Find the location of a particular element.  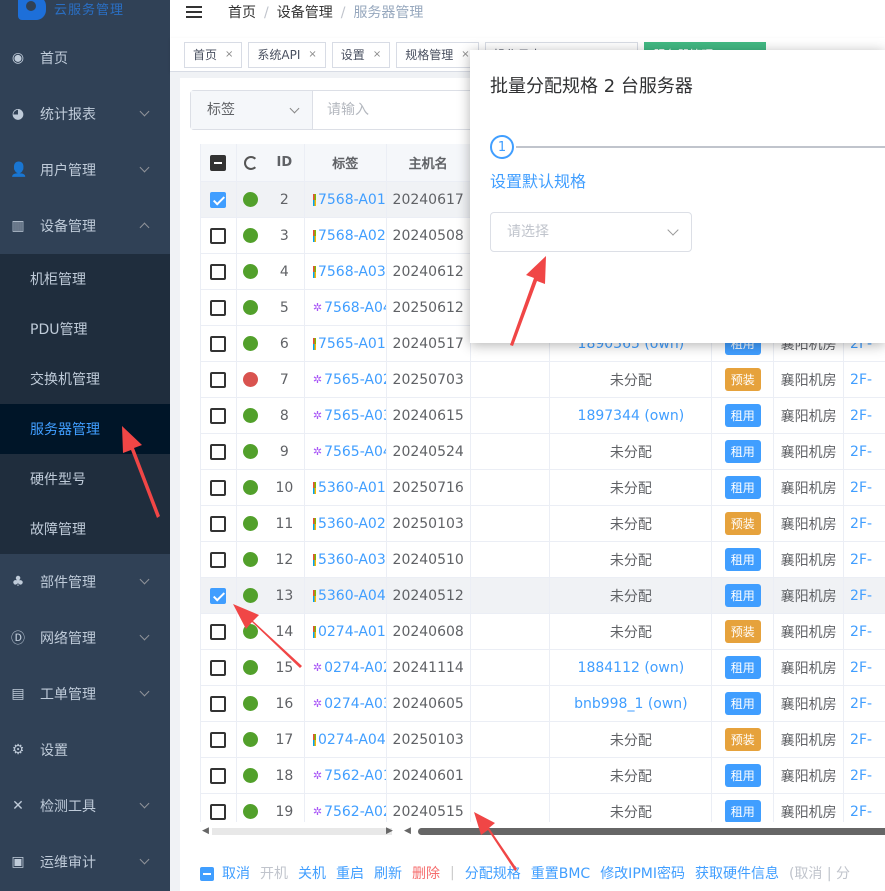

table-row: 18 ✲ 7562-A01 20240601 未分配 租用 襄阳机房 2F- is located at coordinates (543, 776).